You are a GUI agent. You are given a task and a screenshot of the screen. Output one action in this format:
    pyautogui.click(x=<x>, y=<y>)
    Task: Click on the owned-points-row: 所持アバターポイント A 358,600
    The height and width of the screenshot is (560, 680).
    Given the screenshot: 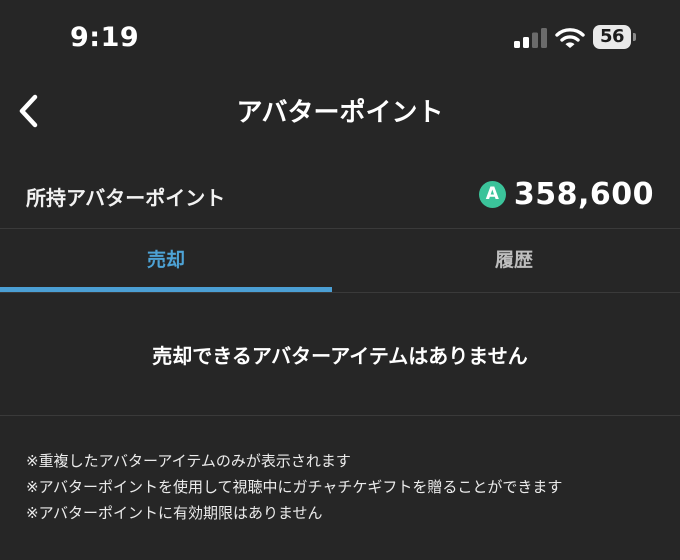 What is the action you would take?
    pyautogui.click(x=340, y=194)
    